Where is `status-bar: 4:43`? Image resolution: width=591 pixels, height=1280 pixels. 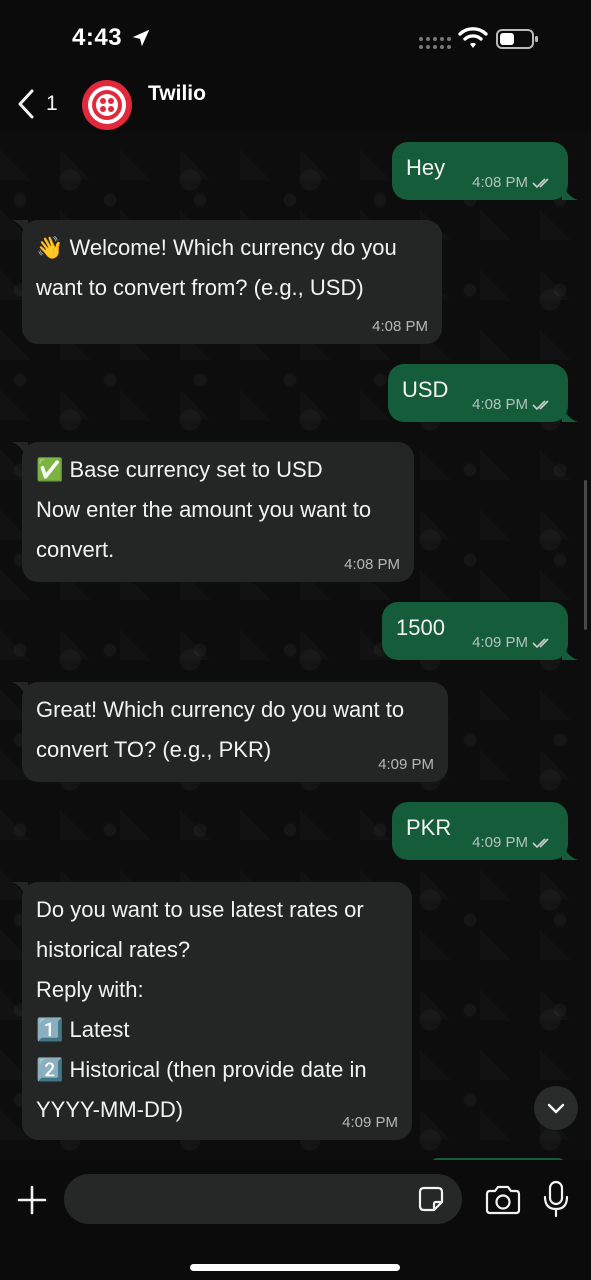
status-bar: 4:43 is located at coordinates (295, 40).